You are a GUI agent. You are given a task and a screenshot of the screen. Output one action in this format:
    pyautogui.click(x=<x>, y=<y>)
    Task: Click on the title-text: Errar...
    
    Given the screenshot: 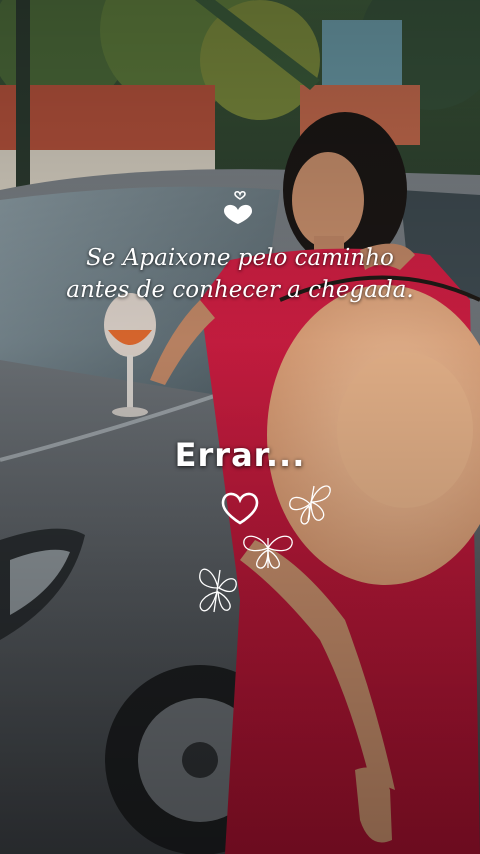 What is the action you would take?
    pyautogui.click(x=240, y=455)
    